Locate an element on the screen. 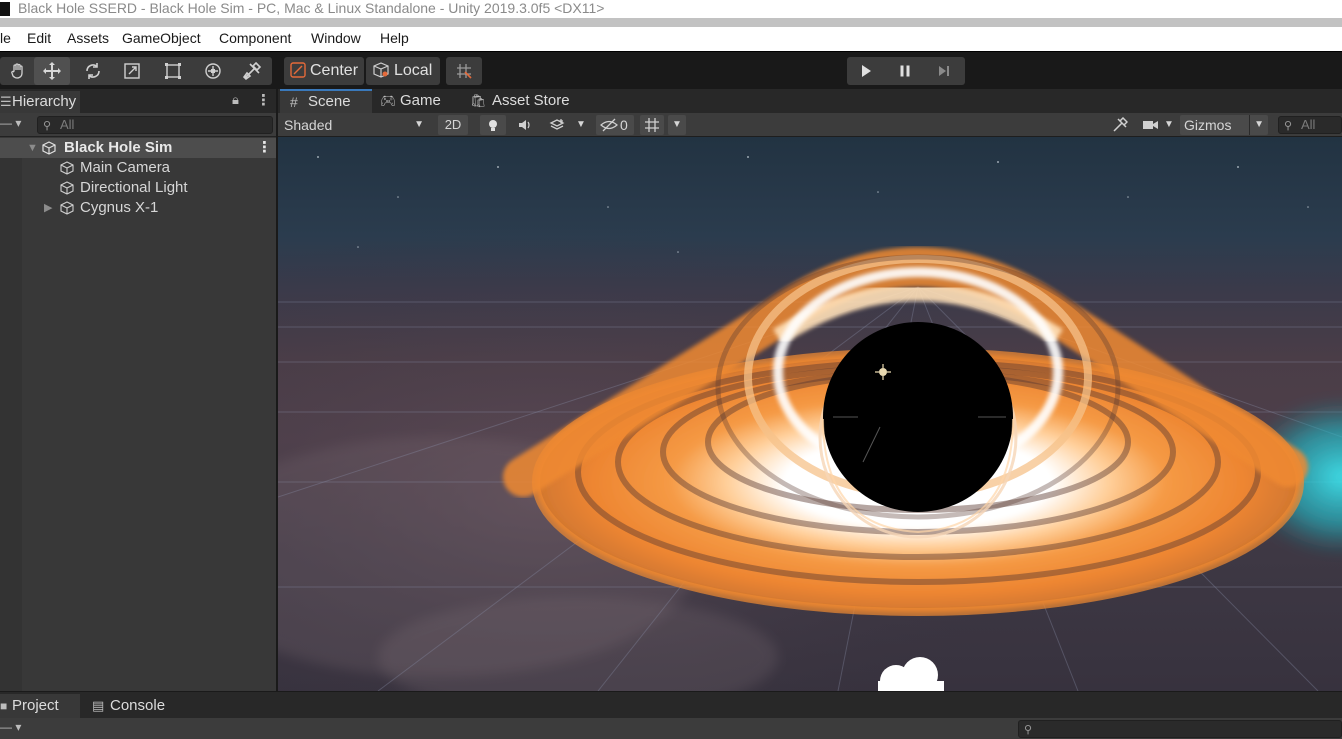  tab-scene-label: Scene is located at coordinates (329, 101).